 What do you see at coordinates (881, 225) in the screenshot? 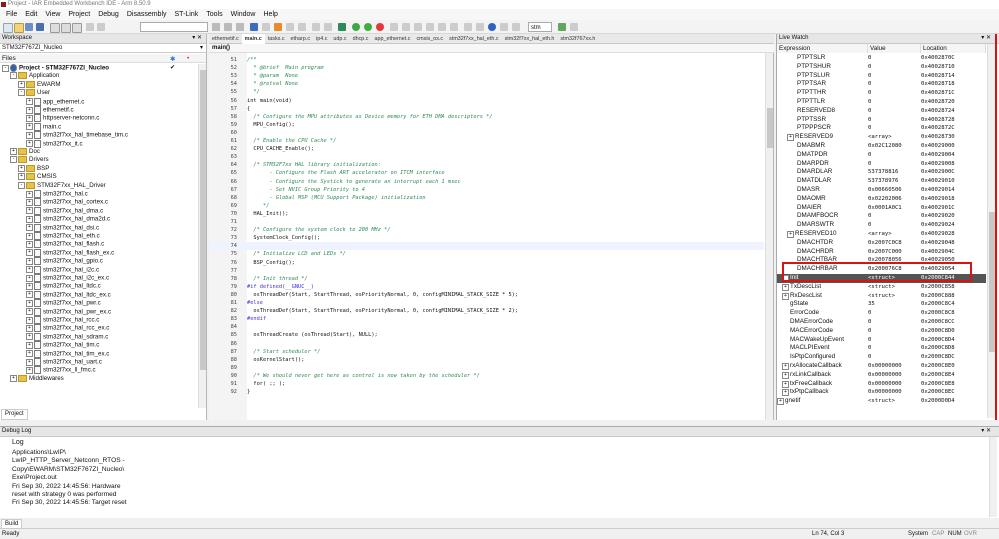
I see `watch-row: DMARSWTR 0 0x40029024` at bounding box center [881, 225].